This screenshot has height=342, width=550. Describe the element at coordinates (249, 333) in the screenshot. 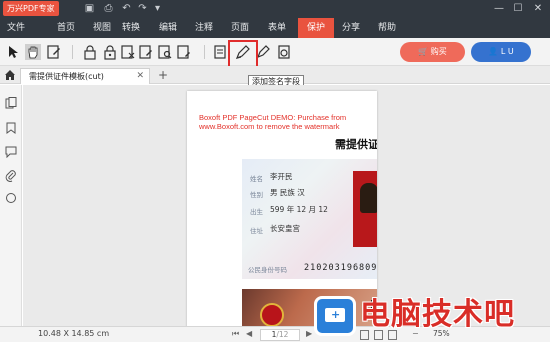

I see `prev-page-icon: ◀` at that location.